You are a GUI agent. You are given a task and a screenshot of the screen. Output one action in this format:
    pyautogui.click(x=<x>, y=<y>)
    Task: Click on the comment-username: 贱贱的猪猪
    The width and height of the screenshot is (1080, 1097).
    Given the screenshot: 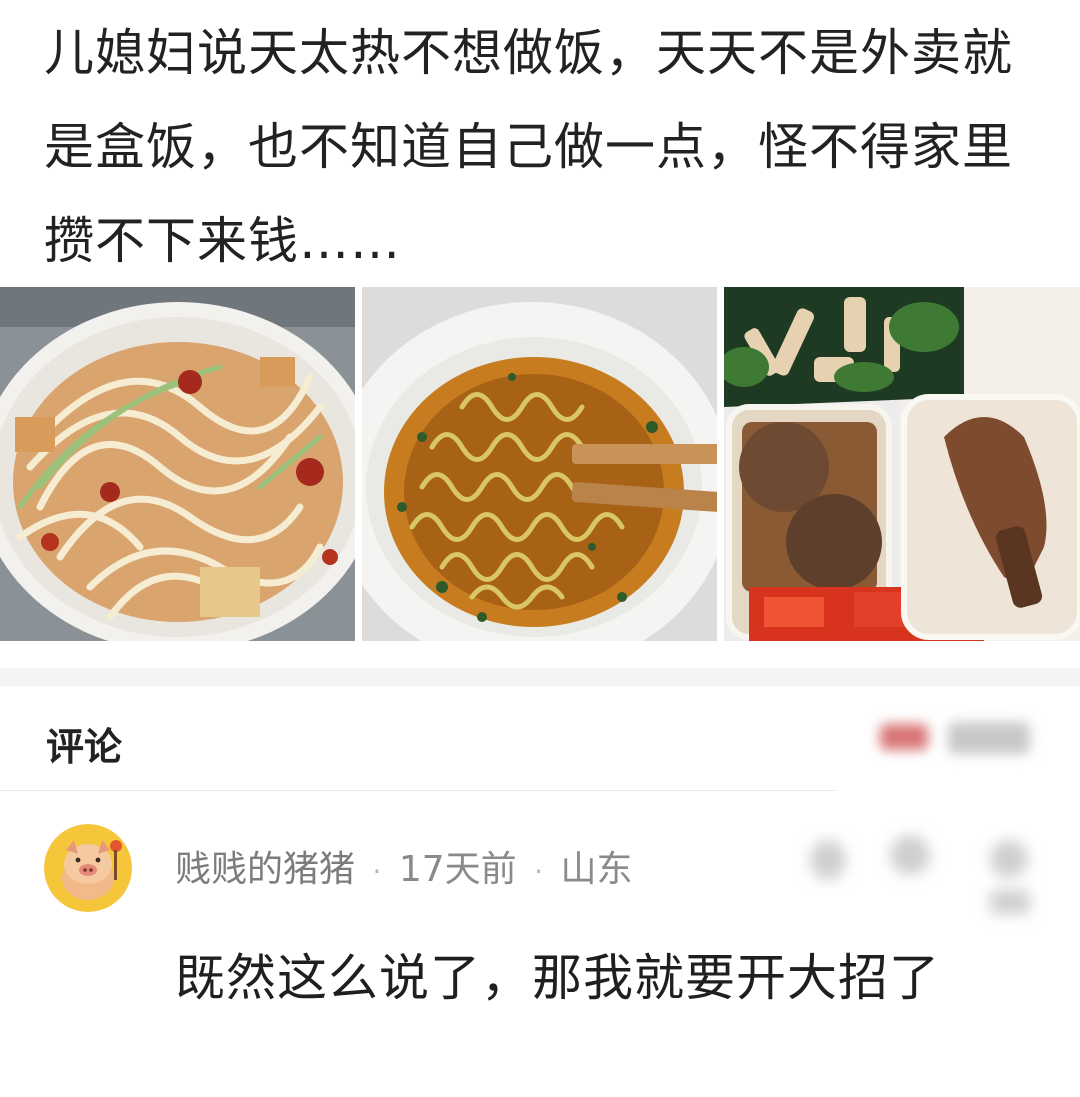 What is the action you would take?
    pyautogui.click(x=265, y=869)
    